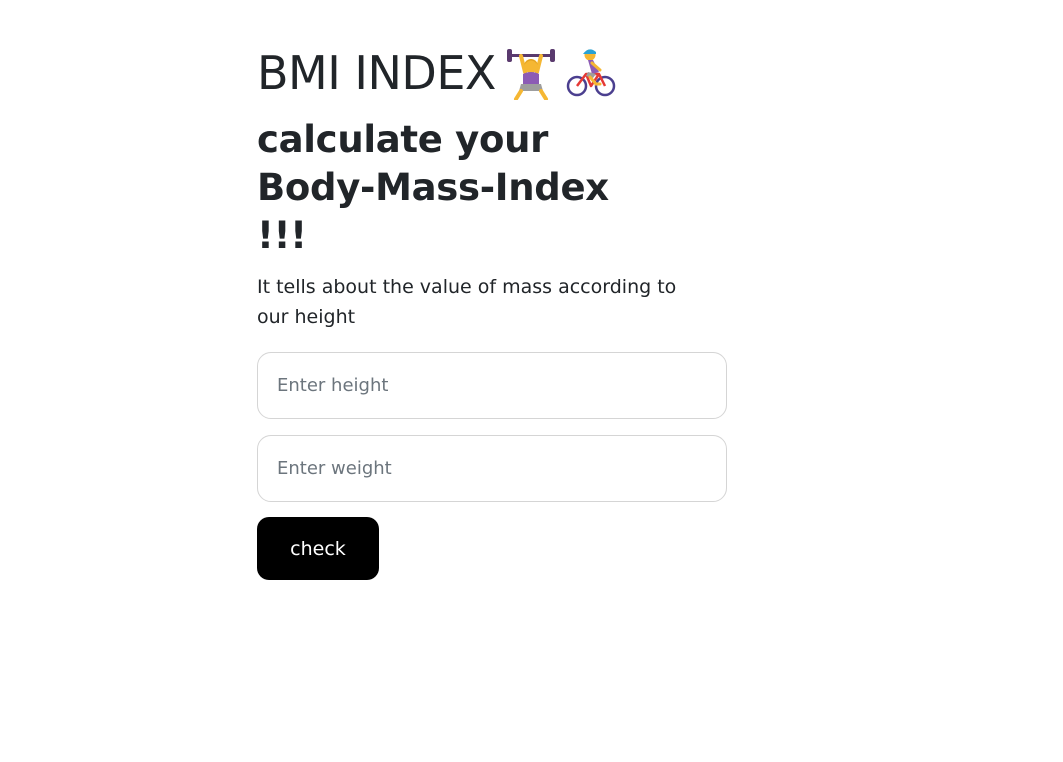  I want to click on weight-input, so click(492, 468).